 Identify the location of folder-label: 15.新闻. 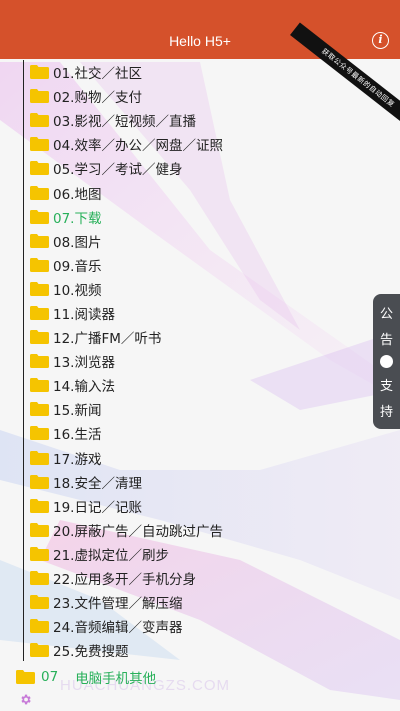
(77, 411).